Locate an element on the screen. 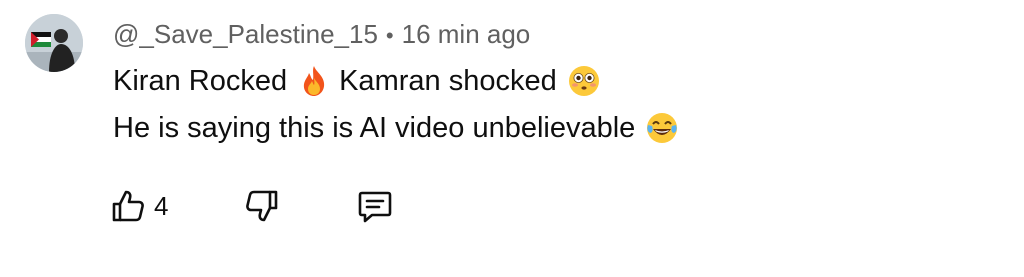 The image size is (1024, 277). dislike-button is located at coordinates (262, 206).